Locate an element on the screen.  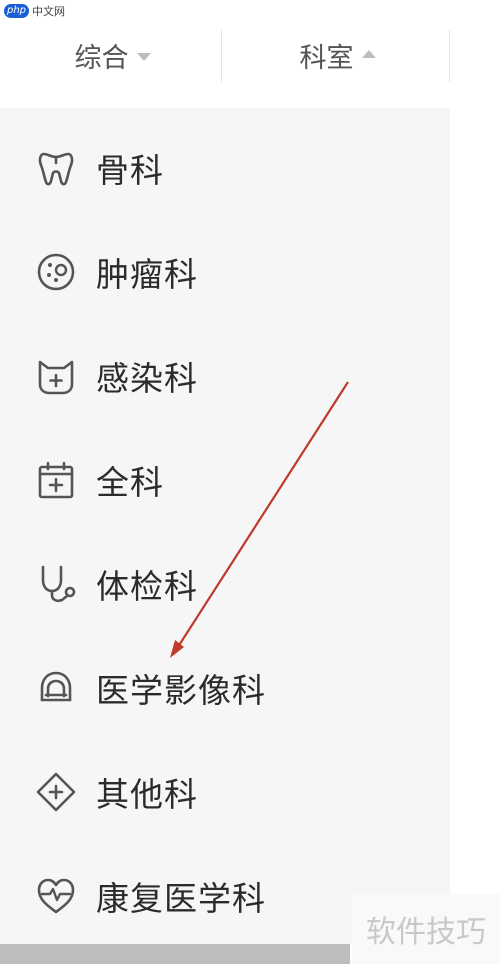
site-watermark: php 中文网 is located at coordinates (34, 11).